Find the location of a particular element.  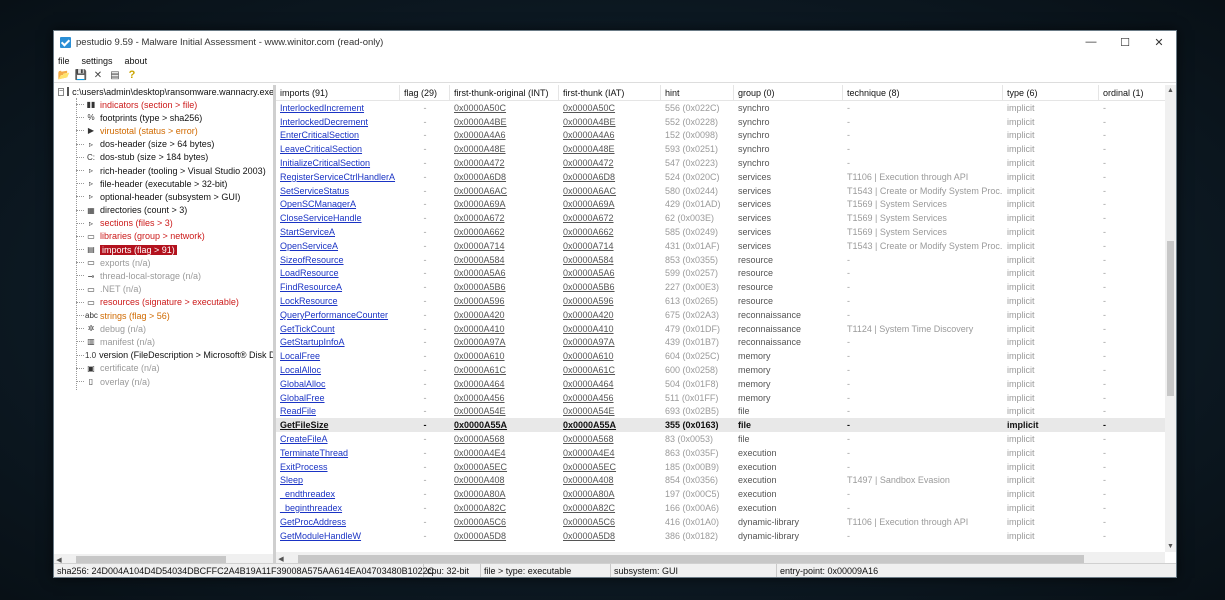

tree-item: ▹ dos-header (size > 64 bytes) is located at coordinates (163, 144).